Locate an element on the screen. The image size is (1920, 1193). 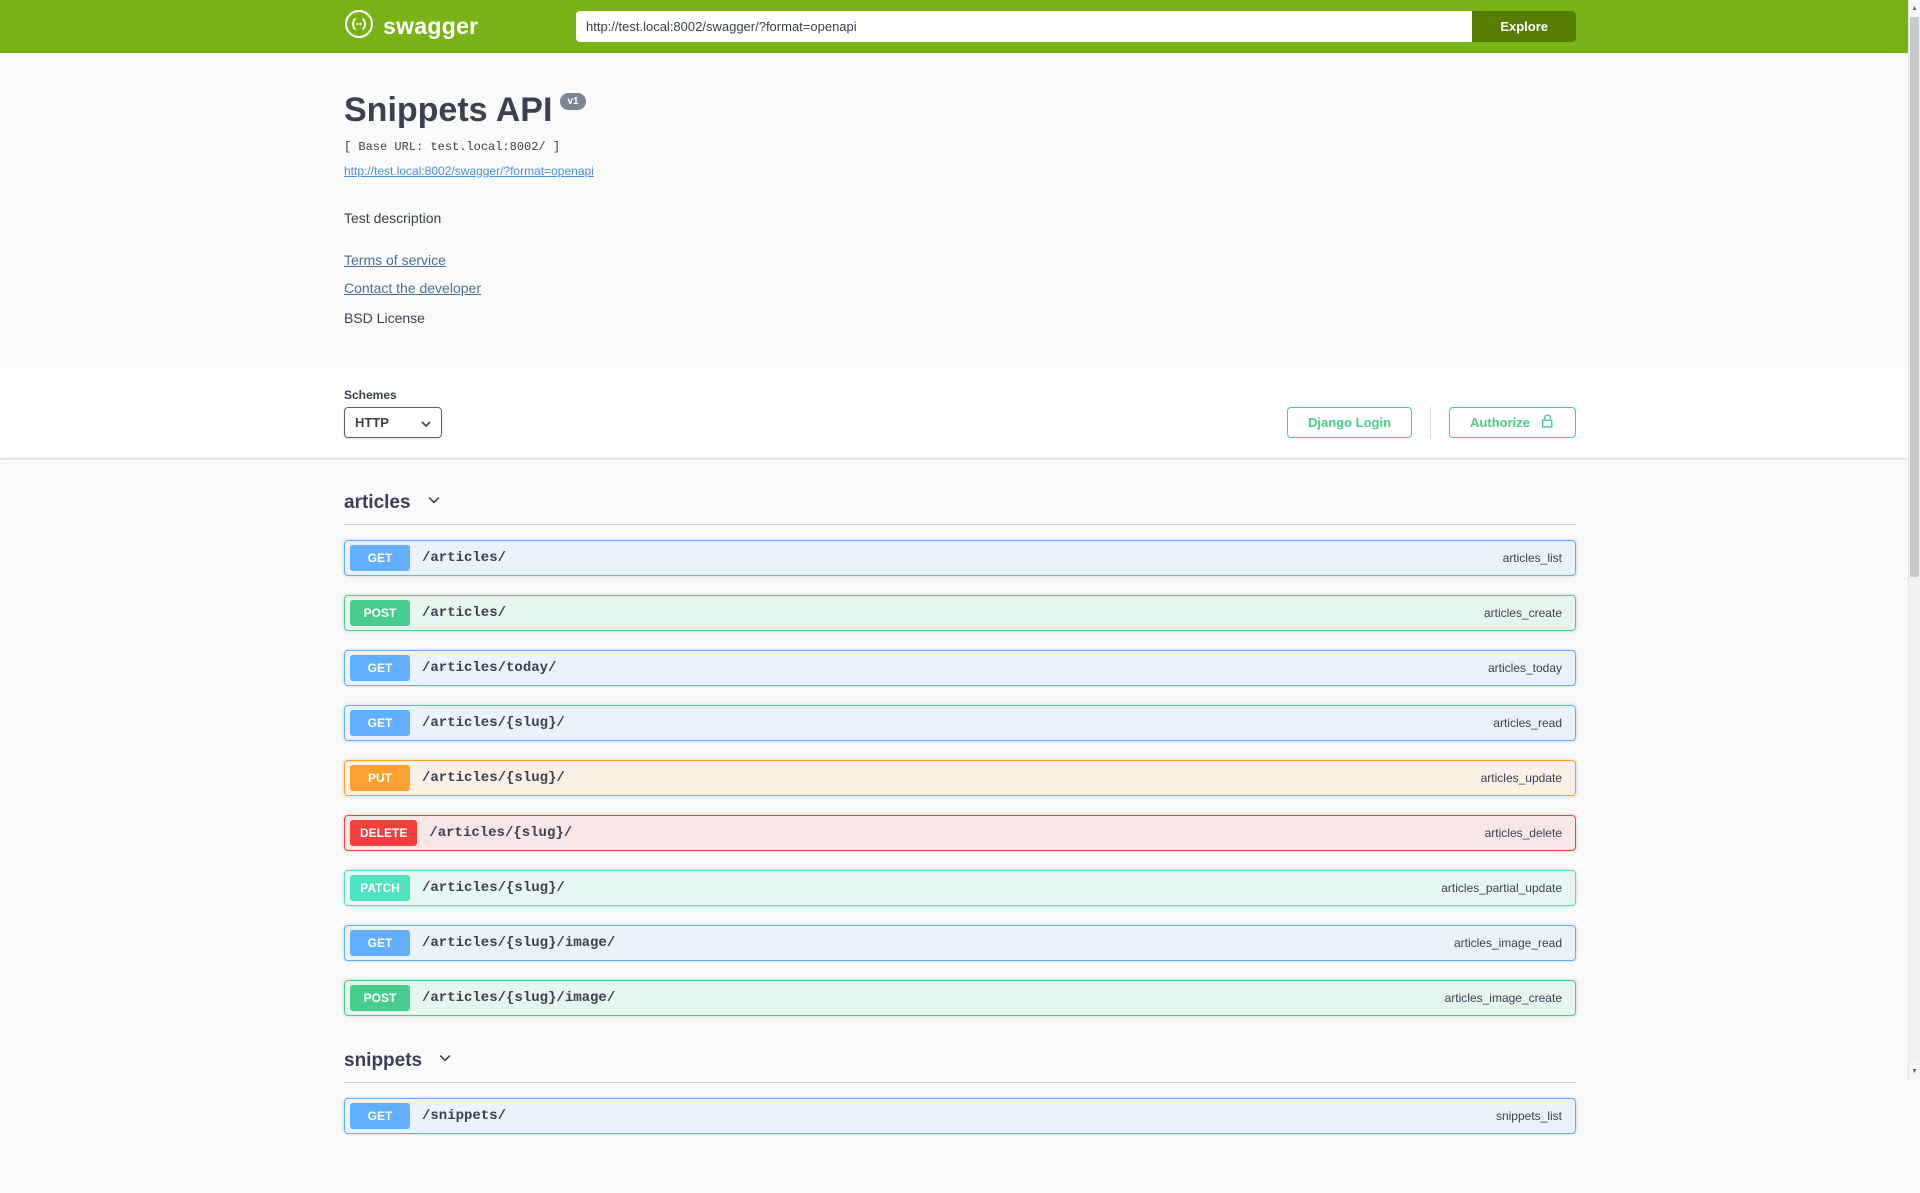
operation-id: articles_image_read is located at coordinates (1507, 943).